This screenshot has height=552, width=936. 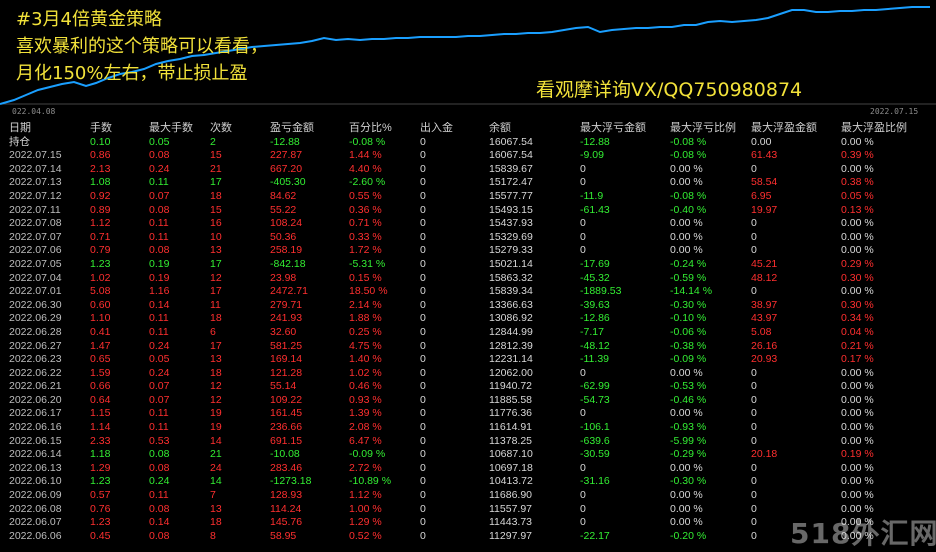 What do you see at coordinates (35, 318) in the screenshot?
I see `cell-date: 2022.06.29` at bounding box center [35, 318].